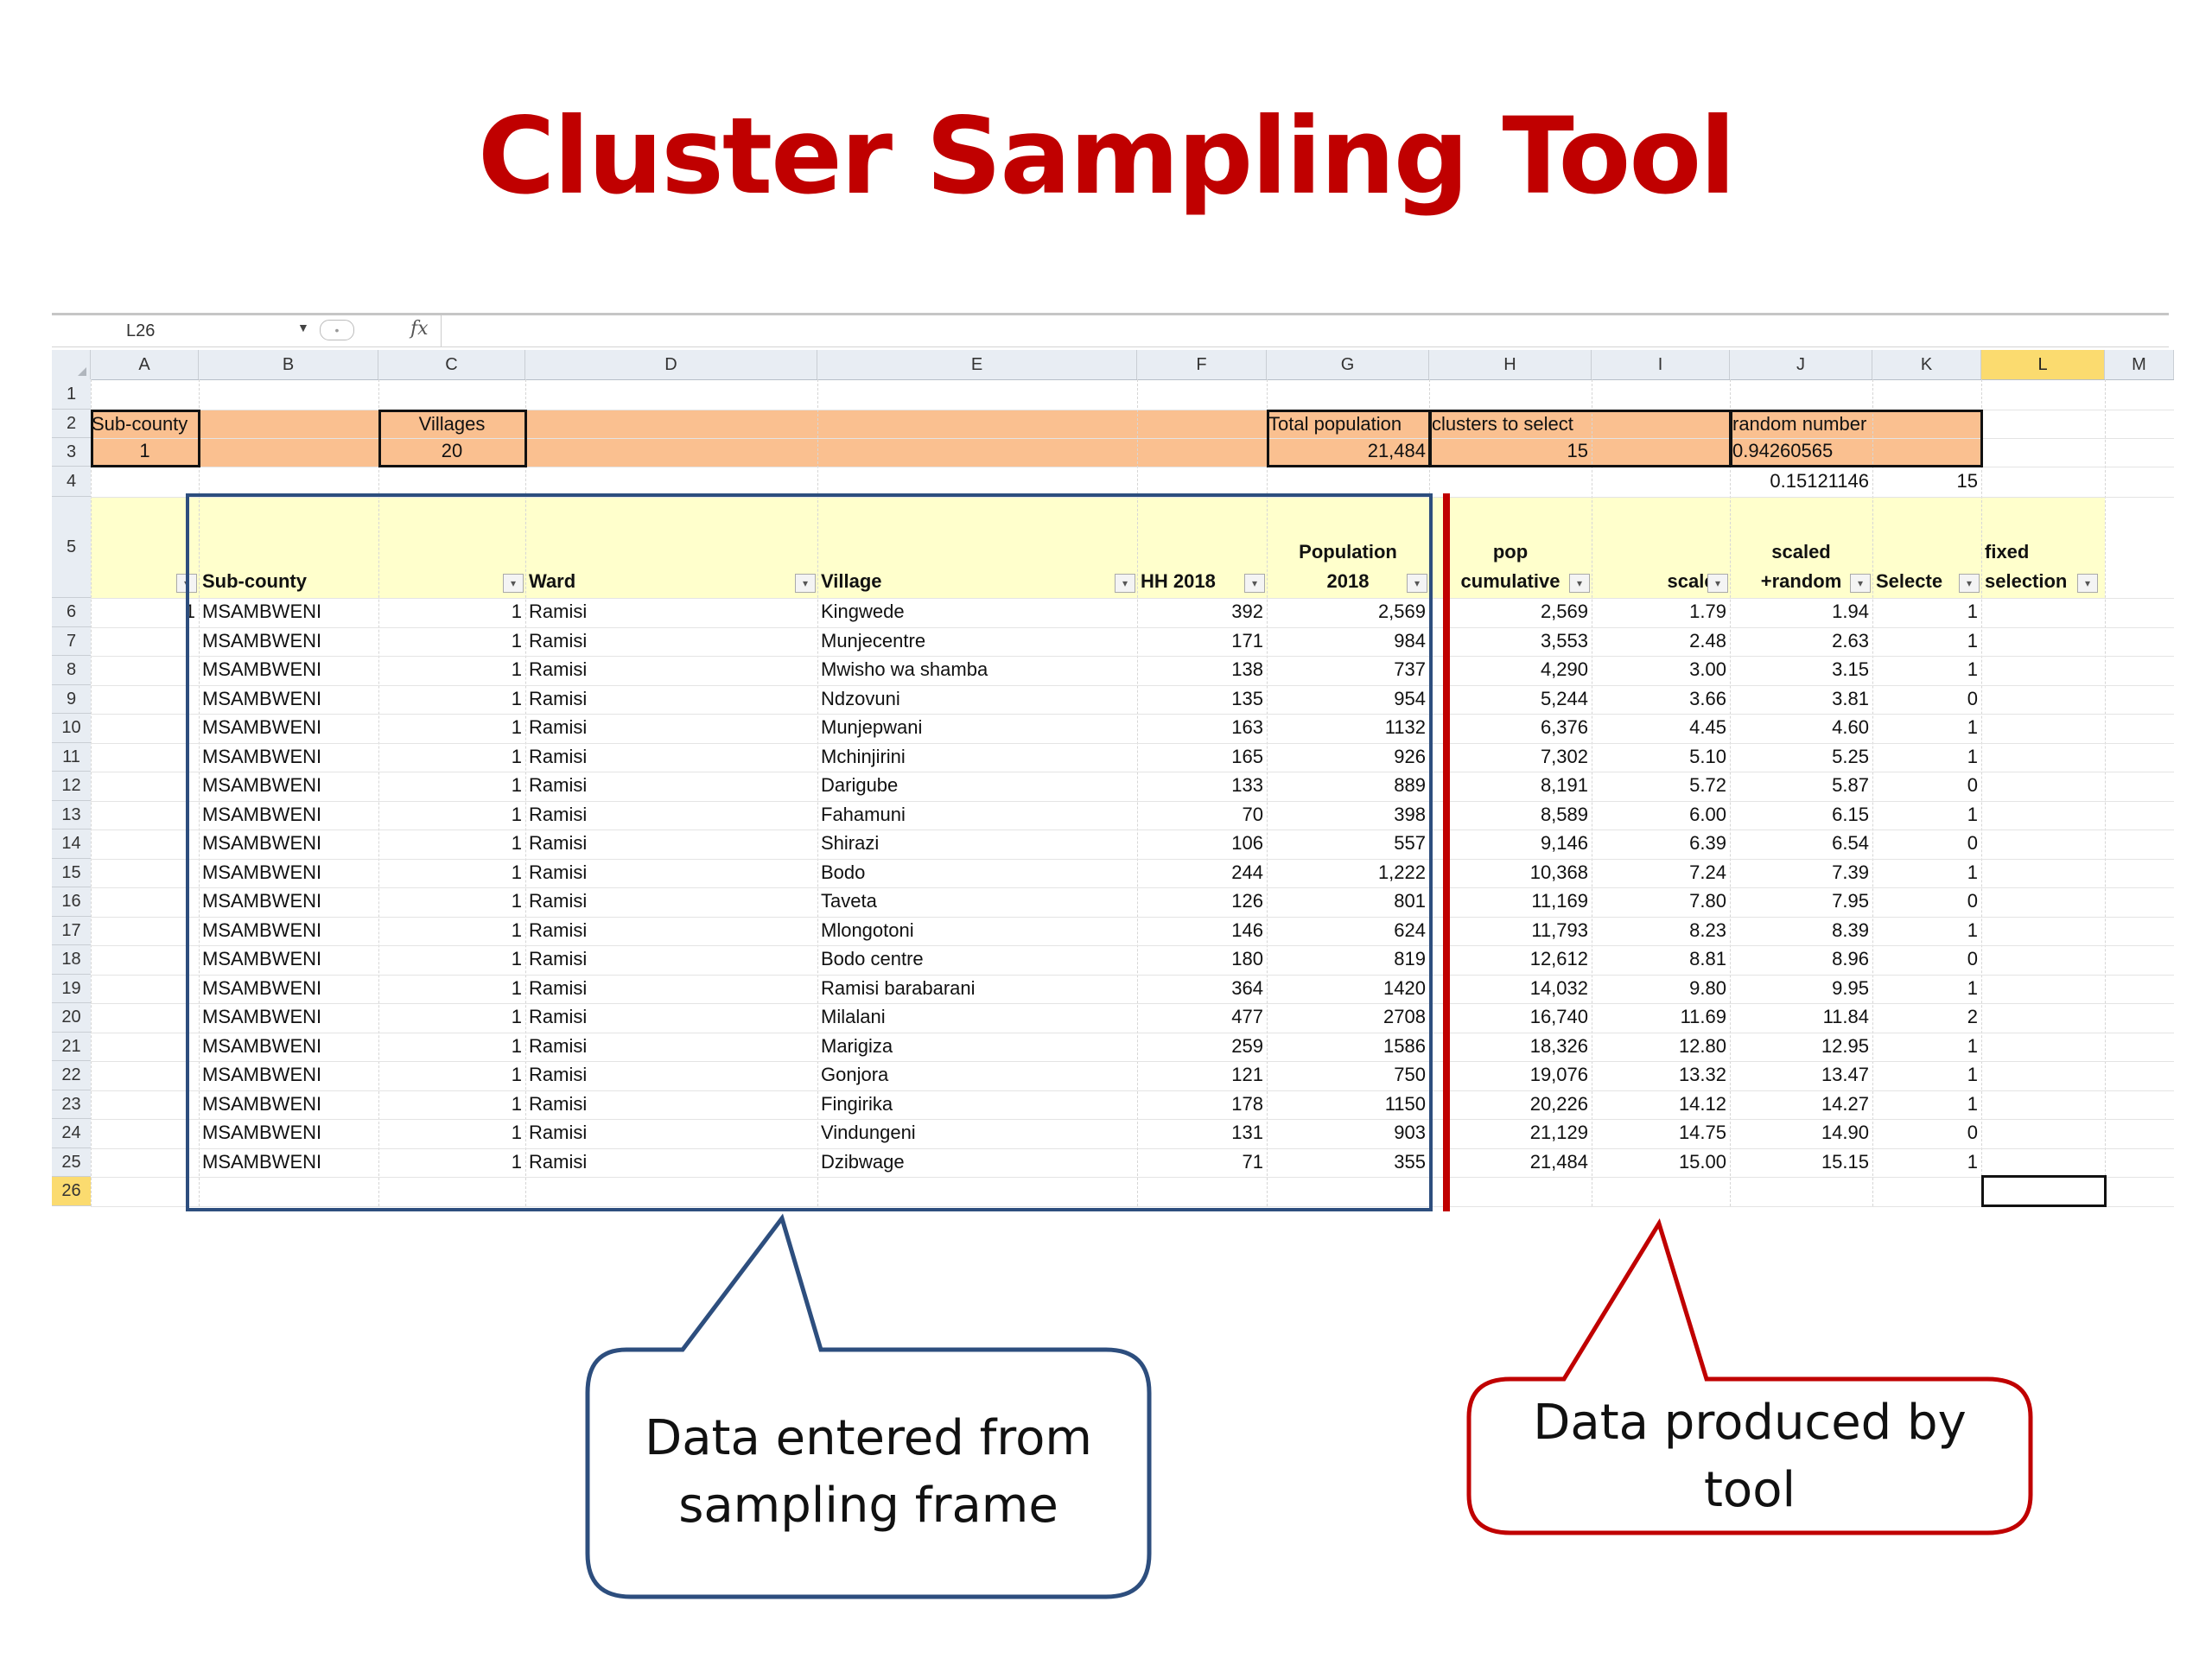 The height and width of the screenshot is (1659, 2212). Describe the element at coordinates (868, 1472) in the screenshot. I see `left-callout-text: Data entered from sampling frame` at that location.